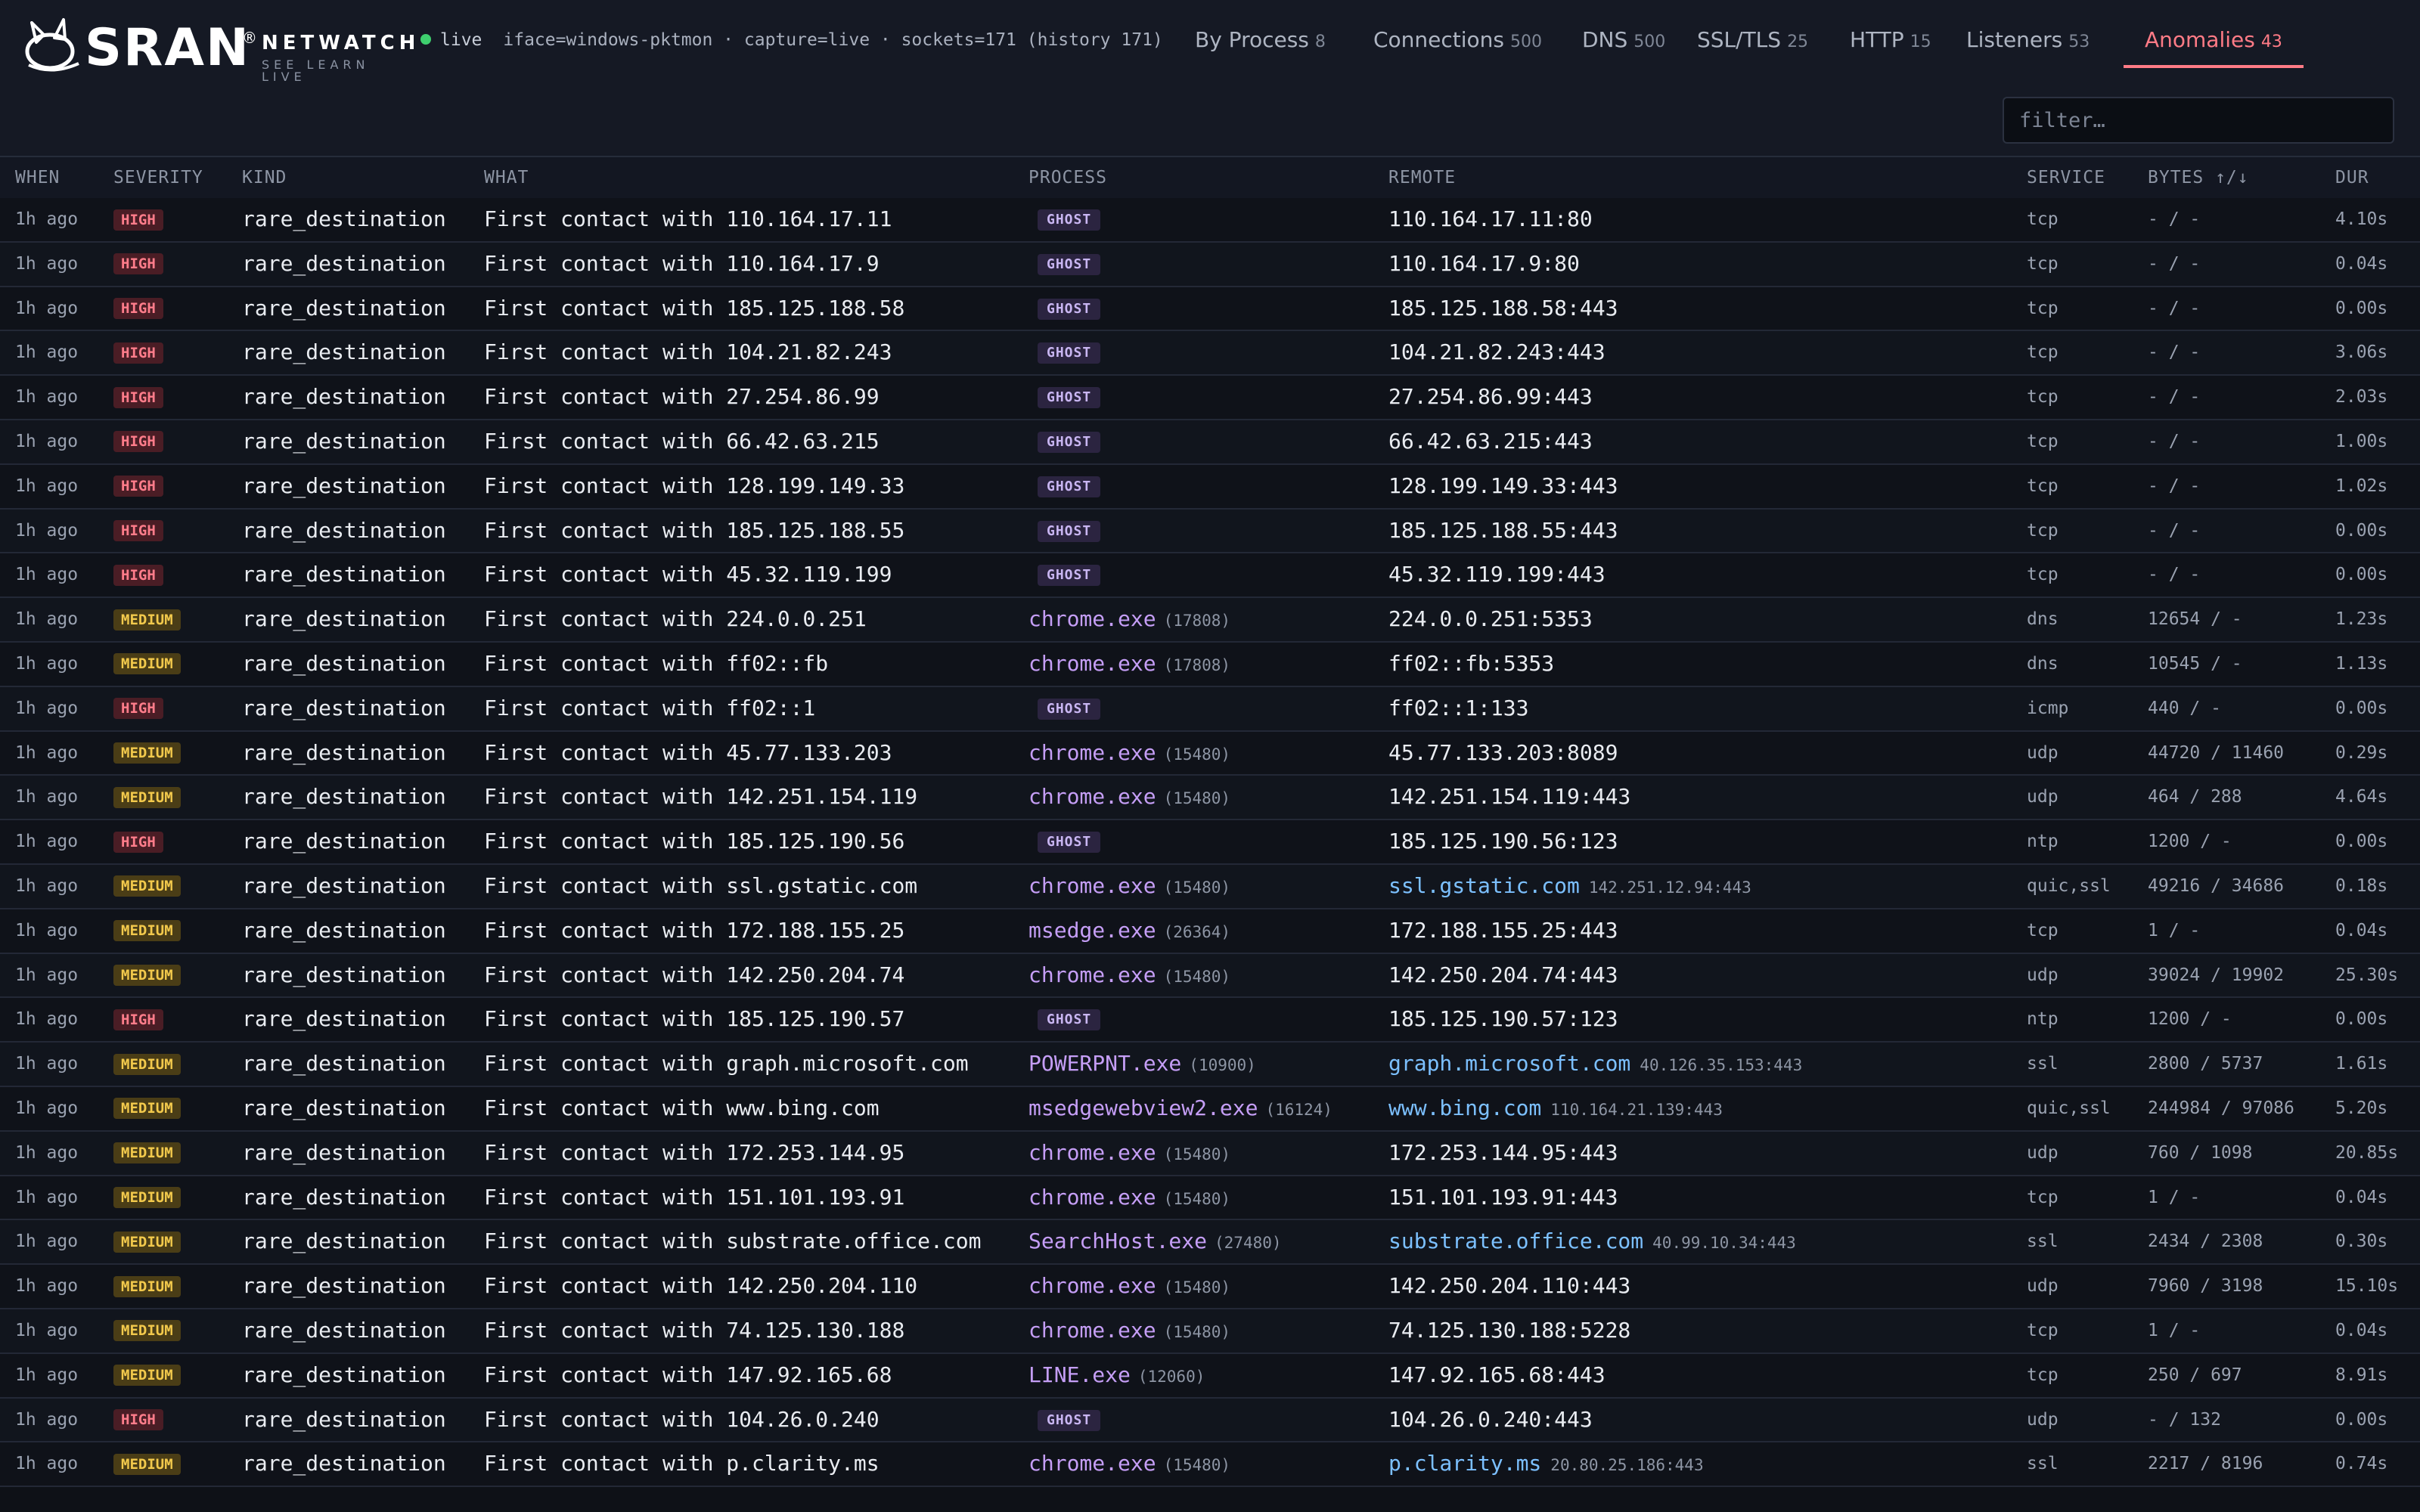  I want to click on row-bytes: - / -, so click(2174, 486).